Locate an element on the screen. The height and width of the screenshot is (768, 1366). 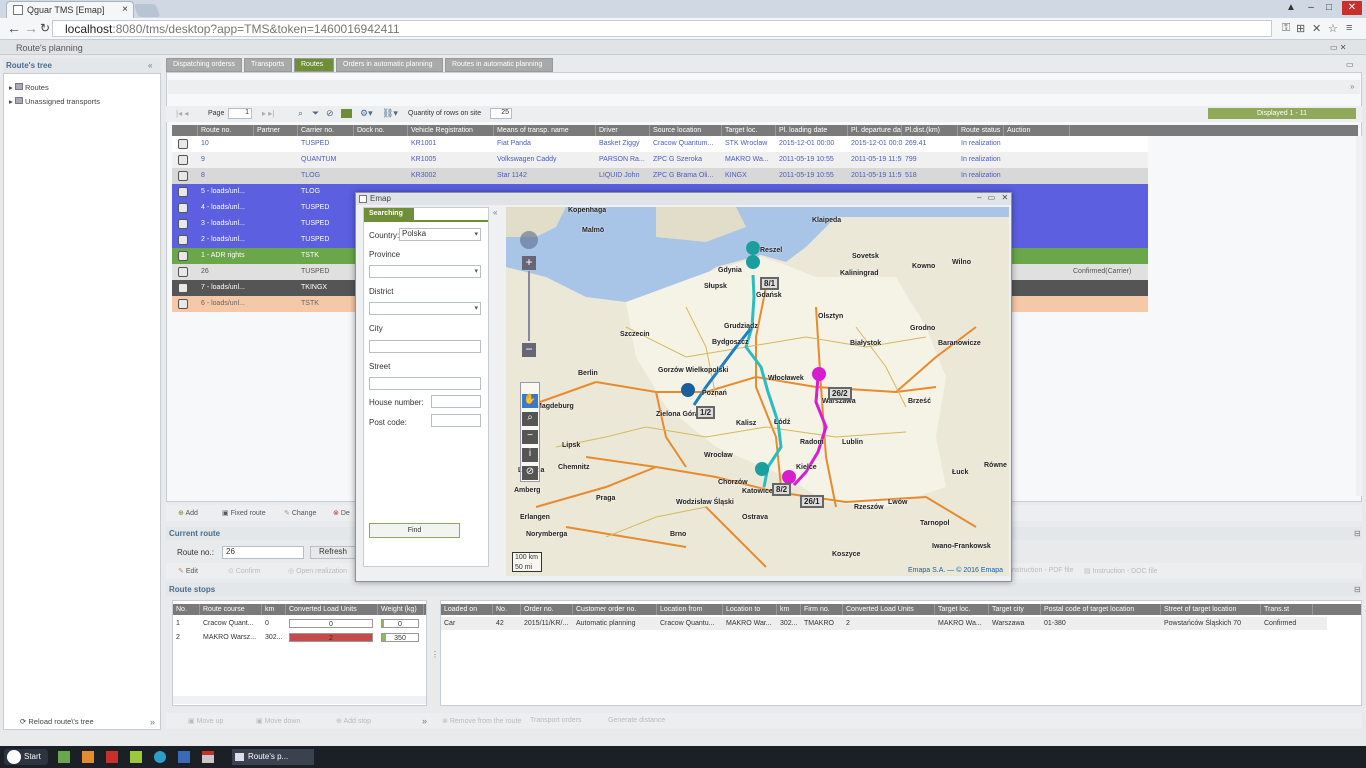
add-stop-button: ⊕ Add stop is located at coordinates (353, 721).